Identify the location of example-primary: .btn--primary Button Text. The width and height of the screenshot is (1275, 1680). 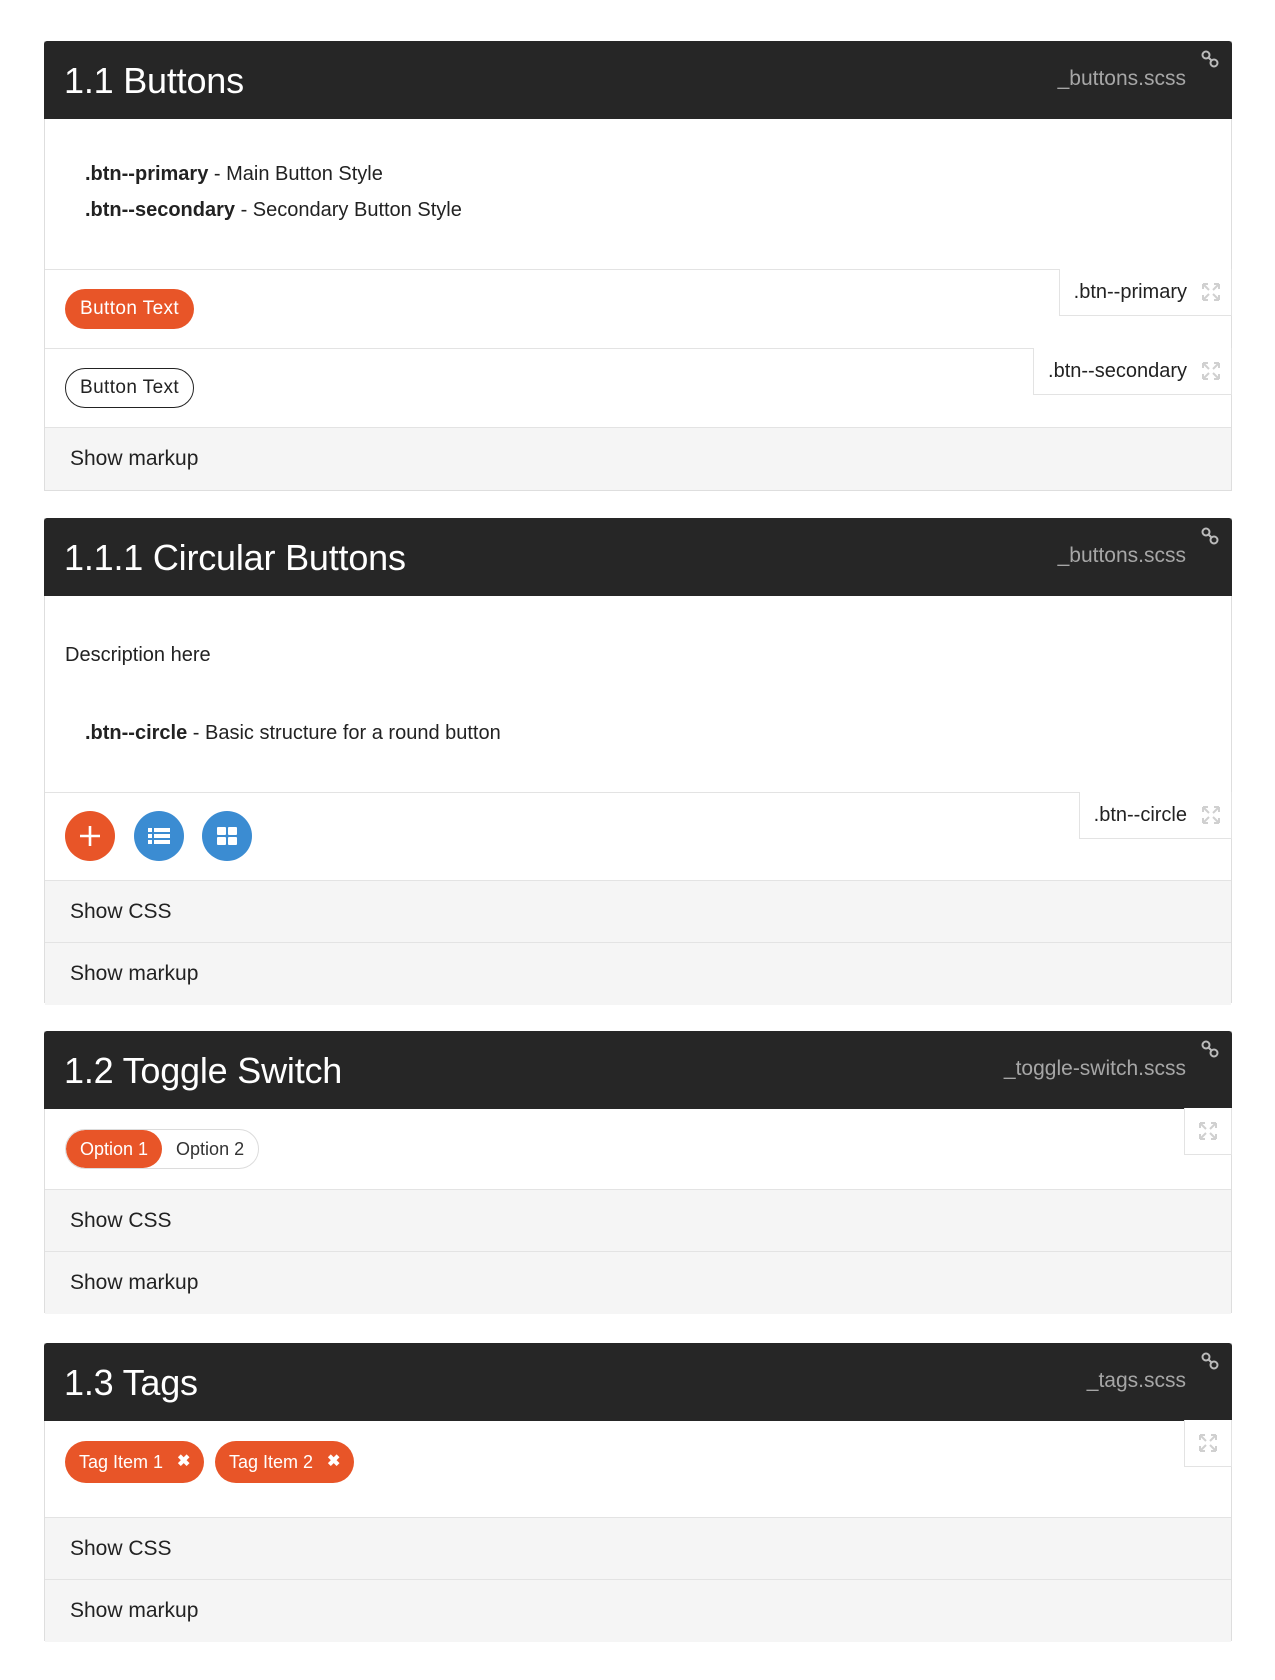
(638, 309).